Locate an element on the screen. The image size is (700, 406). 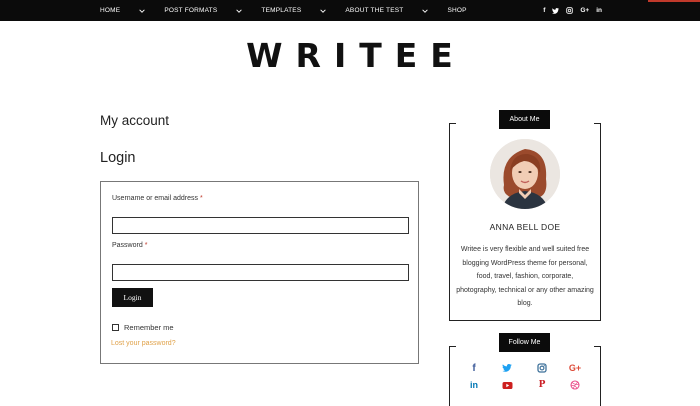
nav-item-label: TEMPLATES is located at coordinates (281, 10).